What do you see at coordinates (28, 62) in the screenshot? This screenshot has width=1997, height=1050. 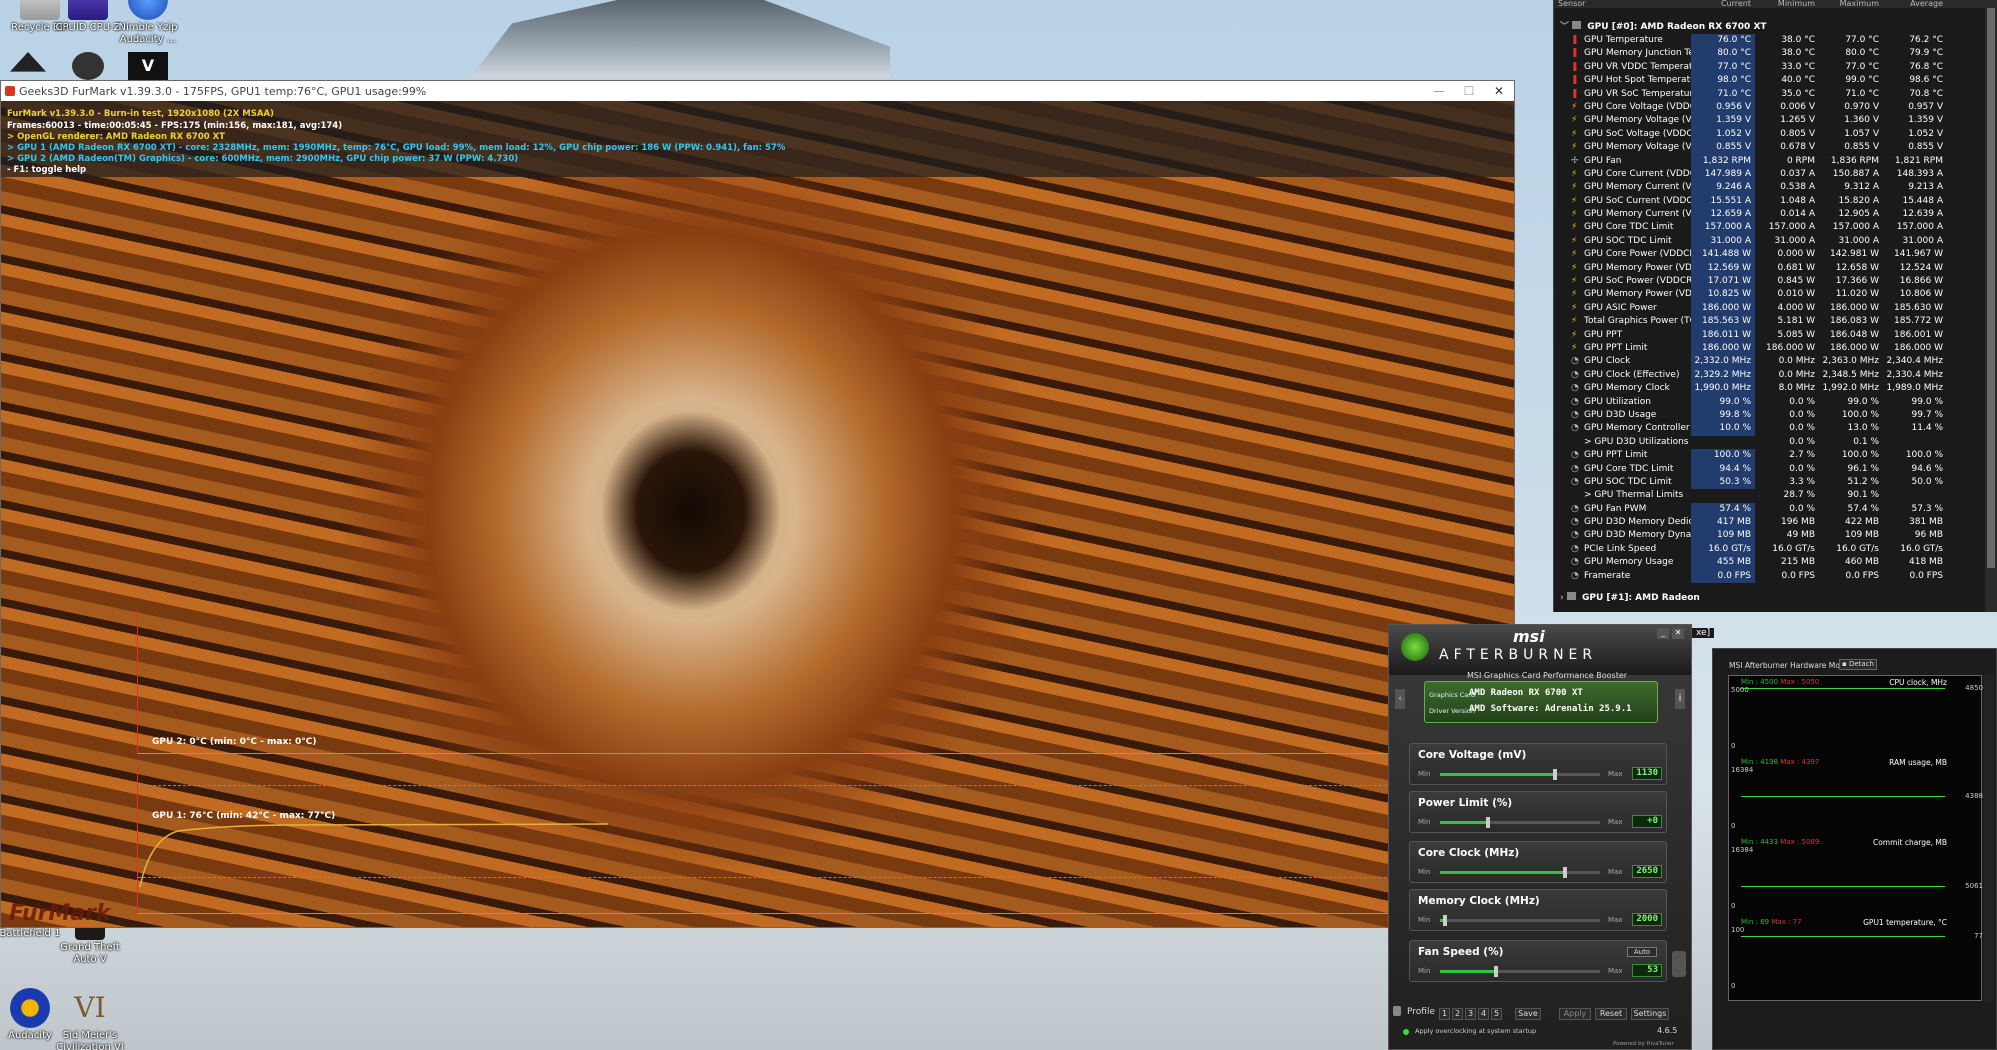 I see `app-icon-inkscape` at bounding box center [28, 62].